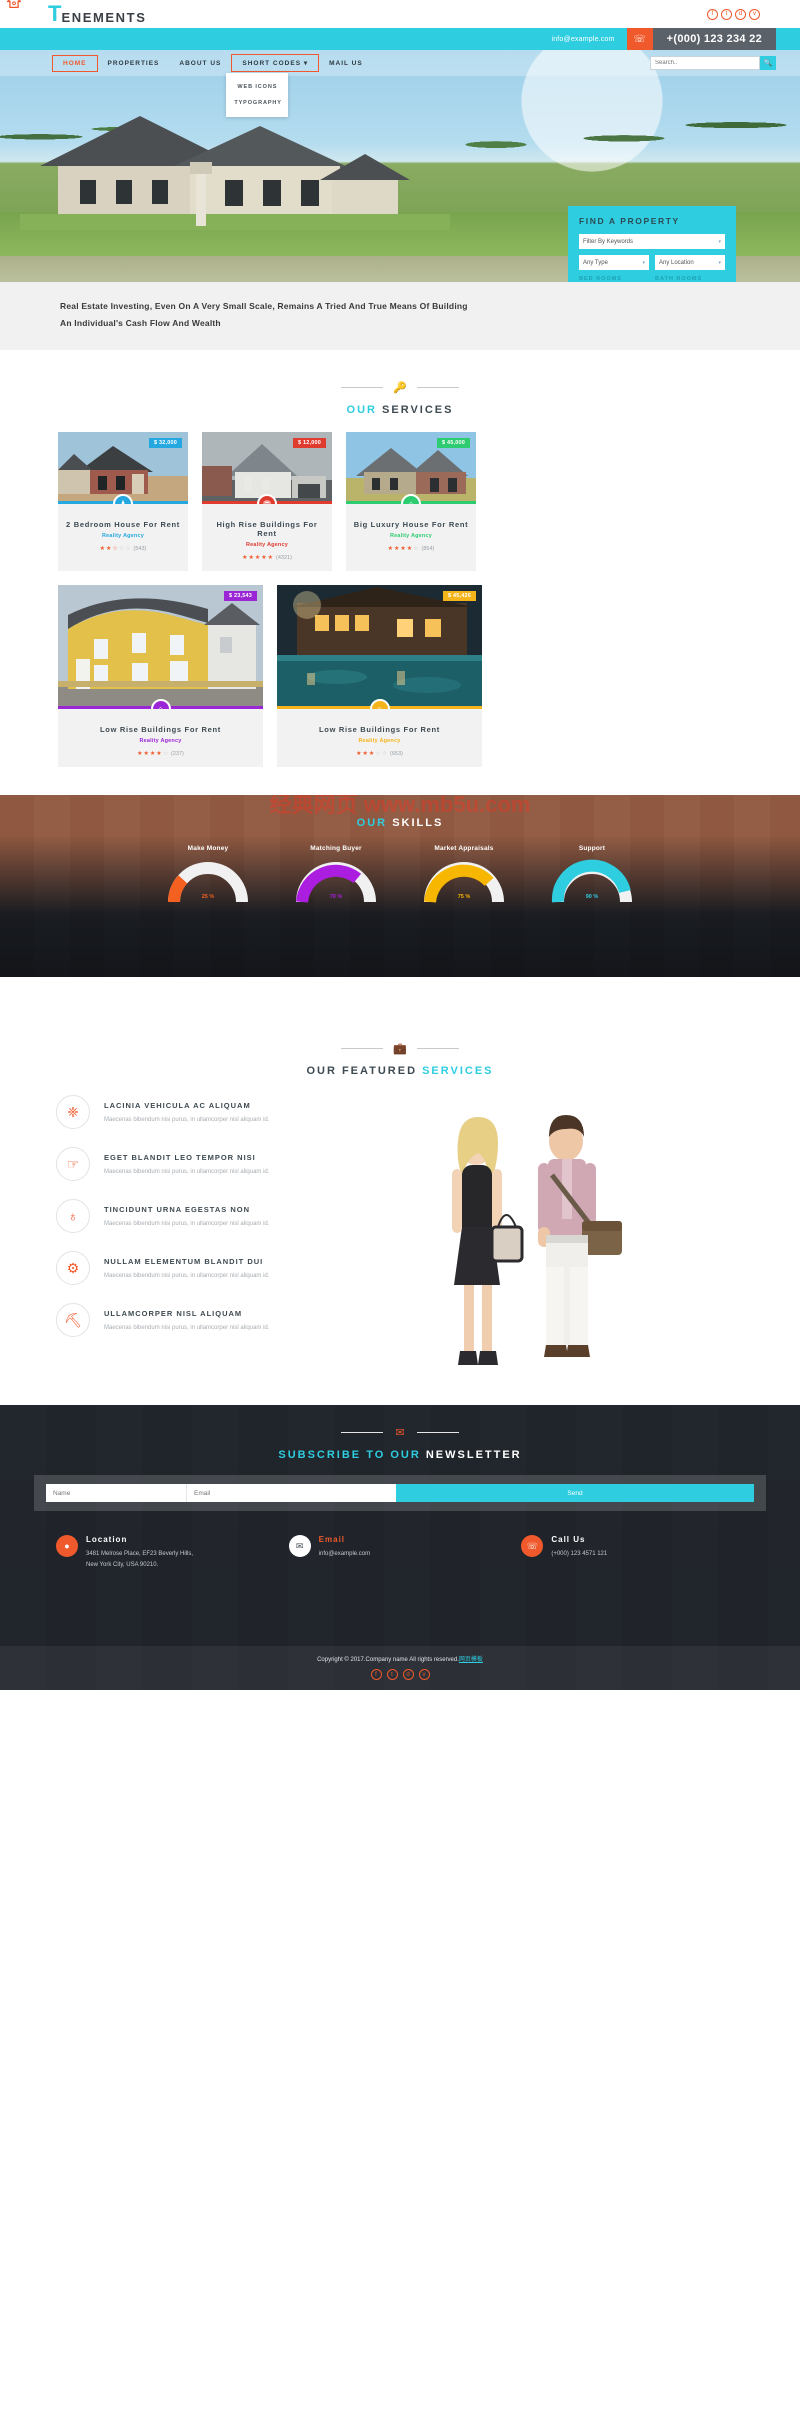 The image size is (800, 2420). What do you see at coordinates (464, 881) in the screenshot?
I see `gauge-arc: 75 %` at bounding box center [464, 881].